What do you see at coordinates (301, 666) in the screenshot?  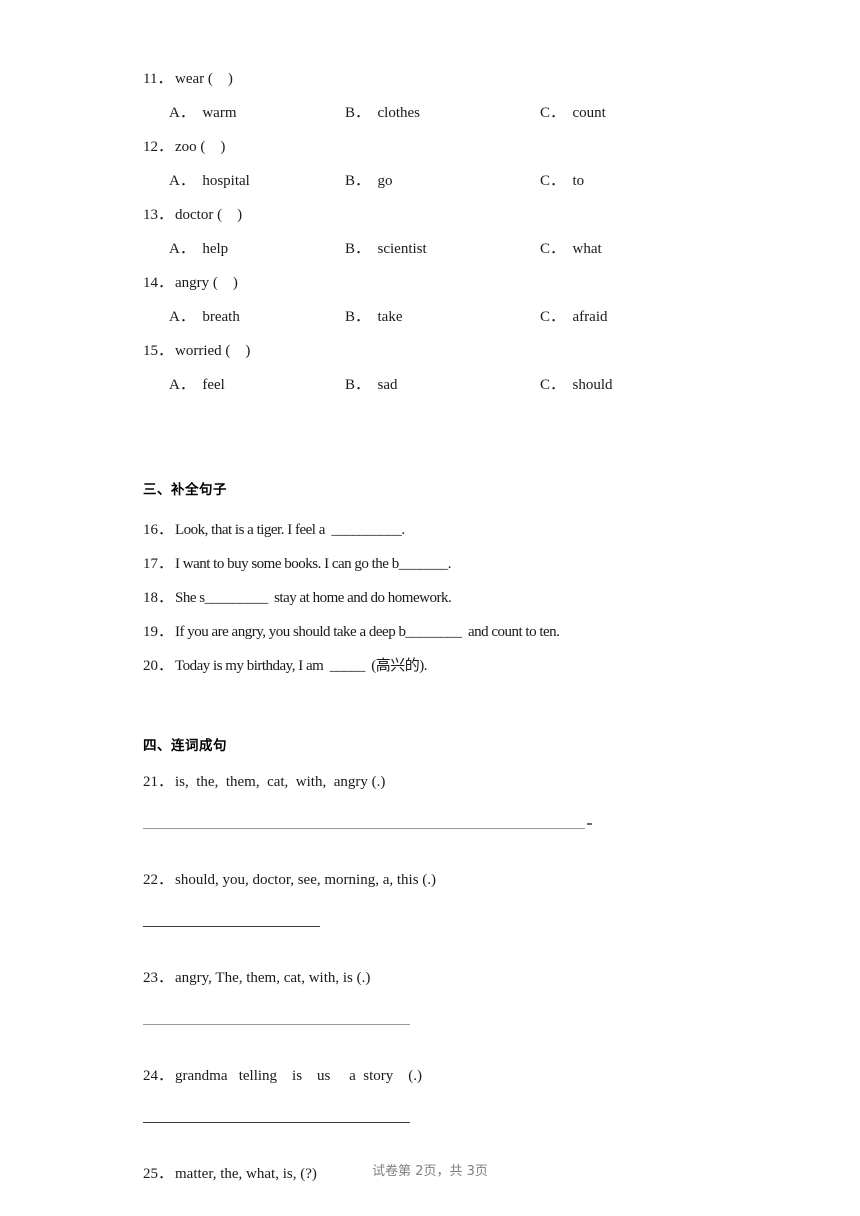 I see `fill-blank-text: Today is my birthday, I am _____ (高兴的).` at bounding box center [301, 666].